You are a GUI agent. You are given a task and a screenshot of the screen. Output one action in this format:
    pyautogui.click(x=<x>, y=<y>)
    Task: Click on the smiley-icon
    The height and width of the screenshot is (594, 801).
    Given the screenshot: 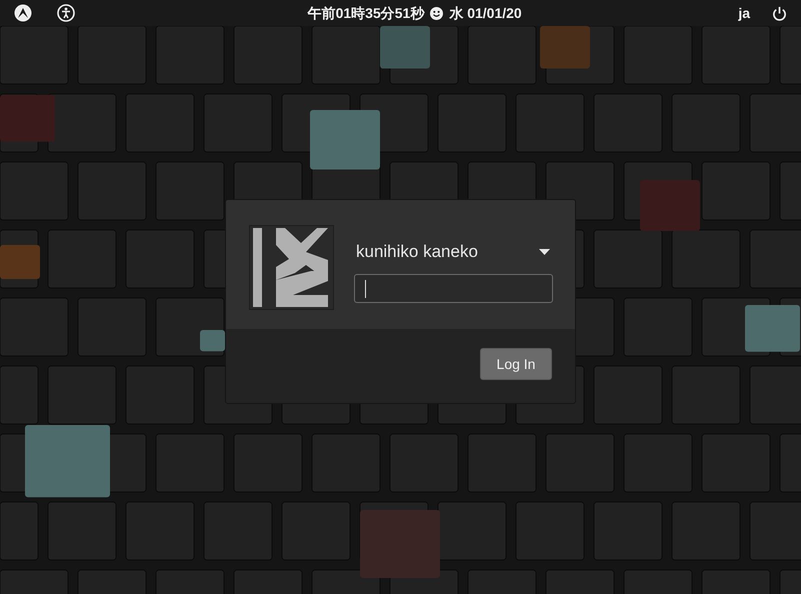 What is the action you would take?
    pyautogui.click(x=437, y=13)
    